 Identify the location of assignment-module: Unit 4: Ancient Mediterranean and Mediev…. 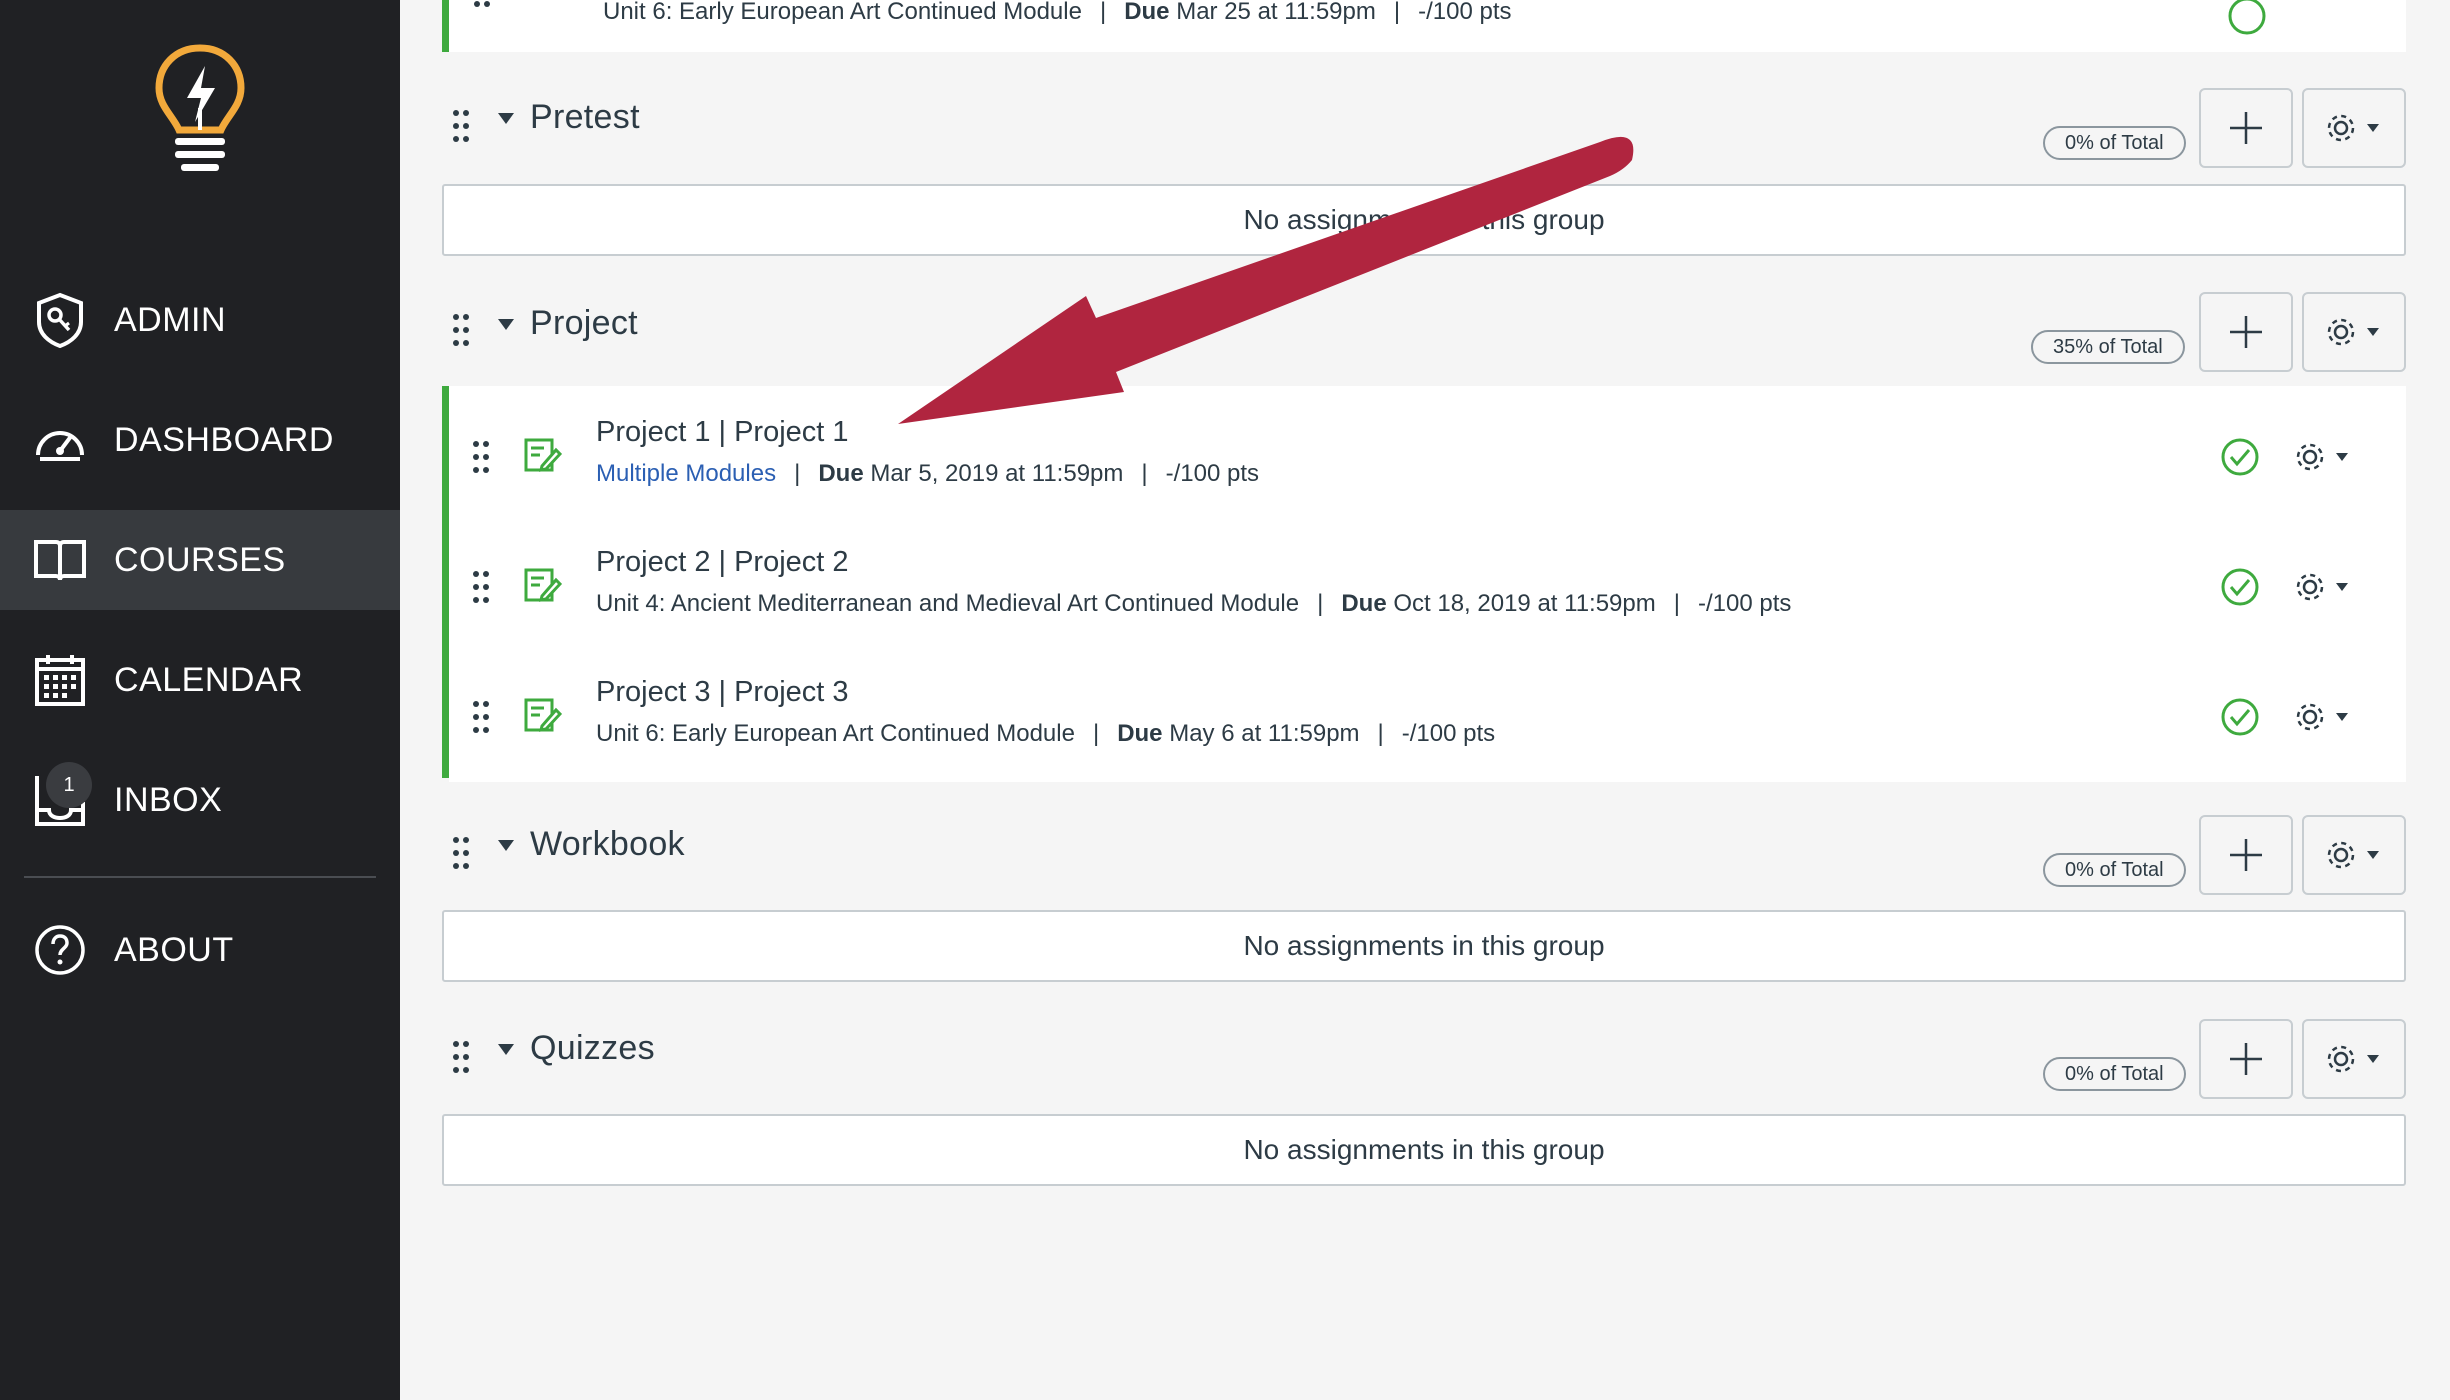
(948, 603).